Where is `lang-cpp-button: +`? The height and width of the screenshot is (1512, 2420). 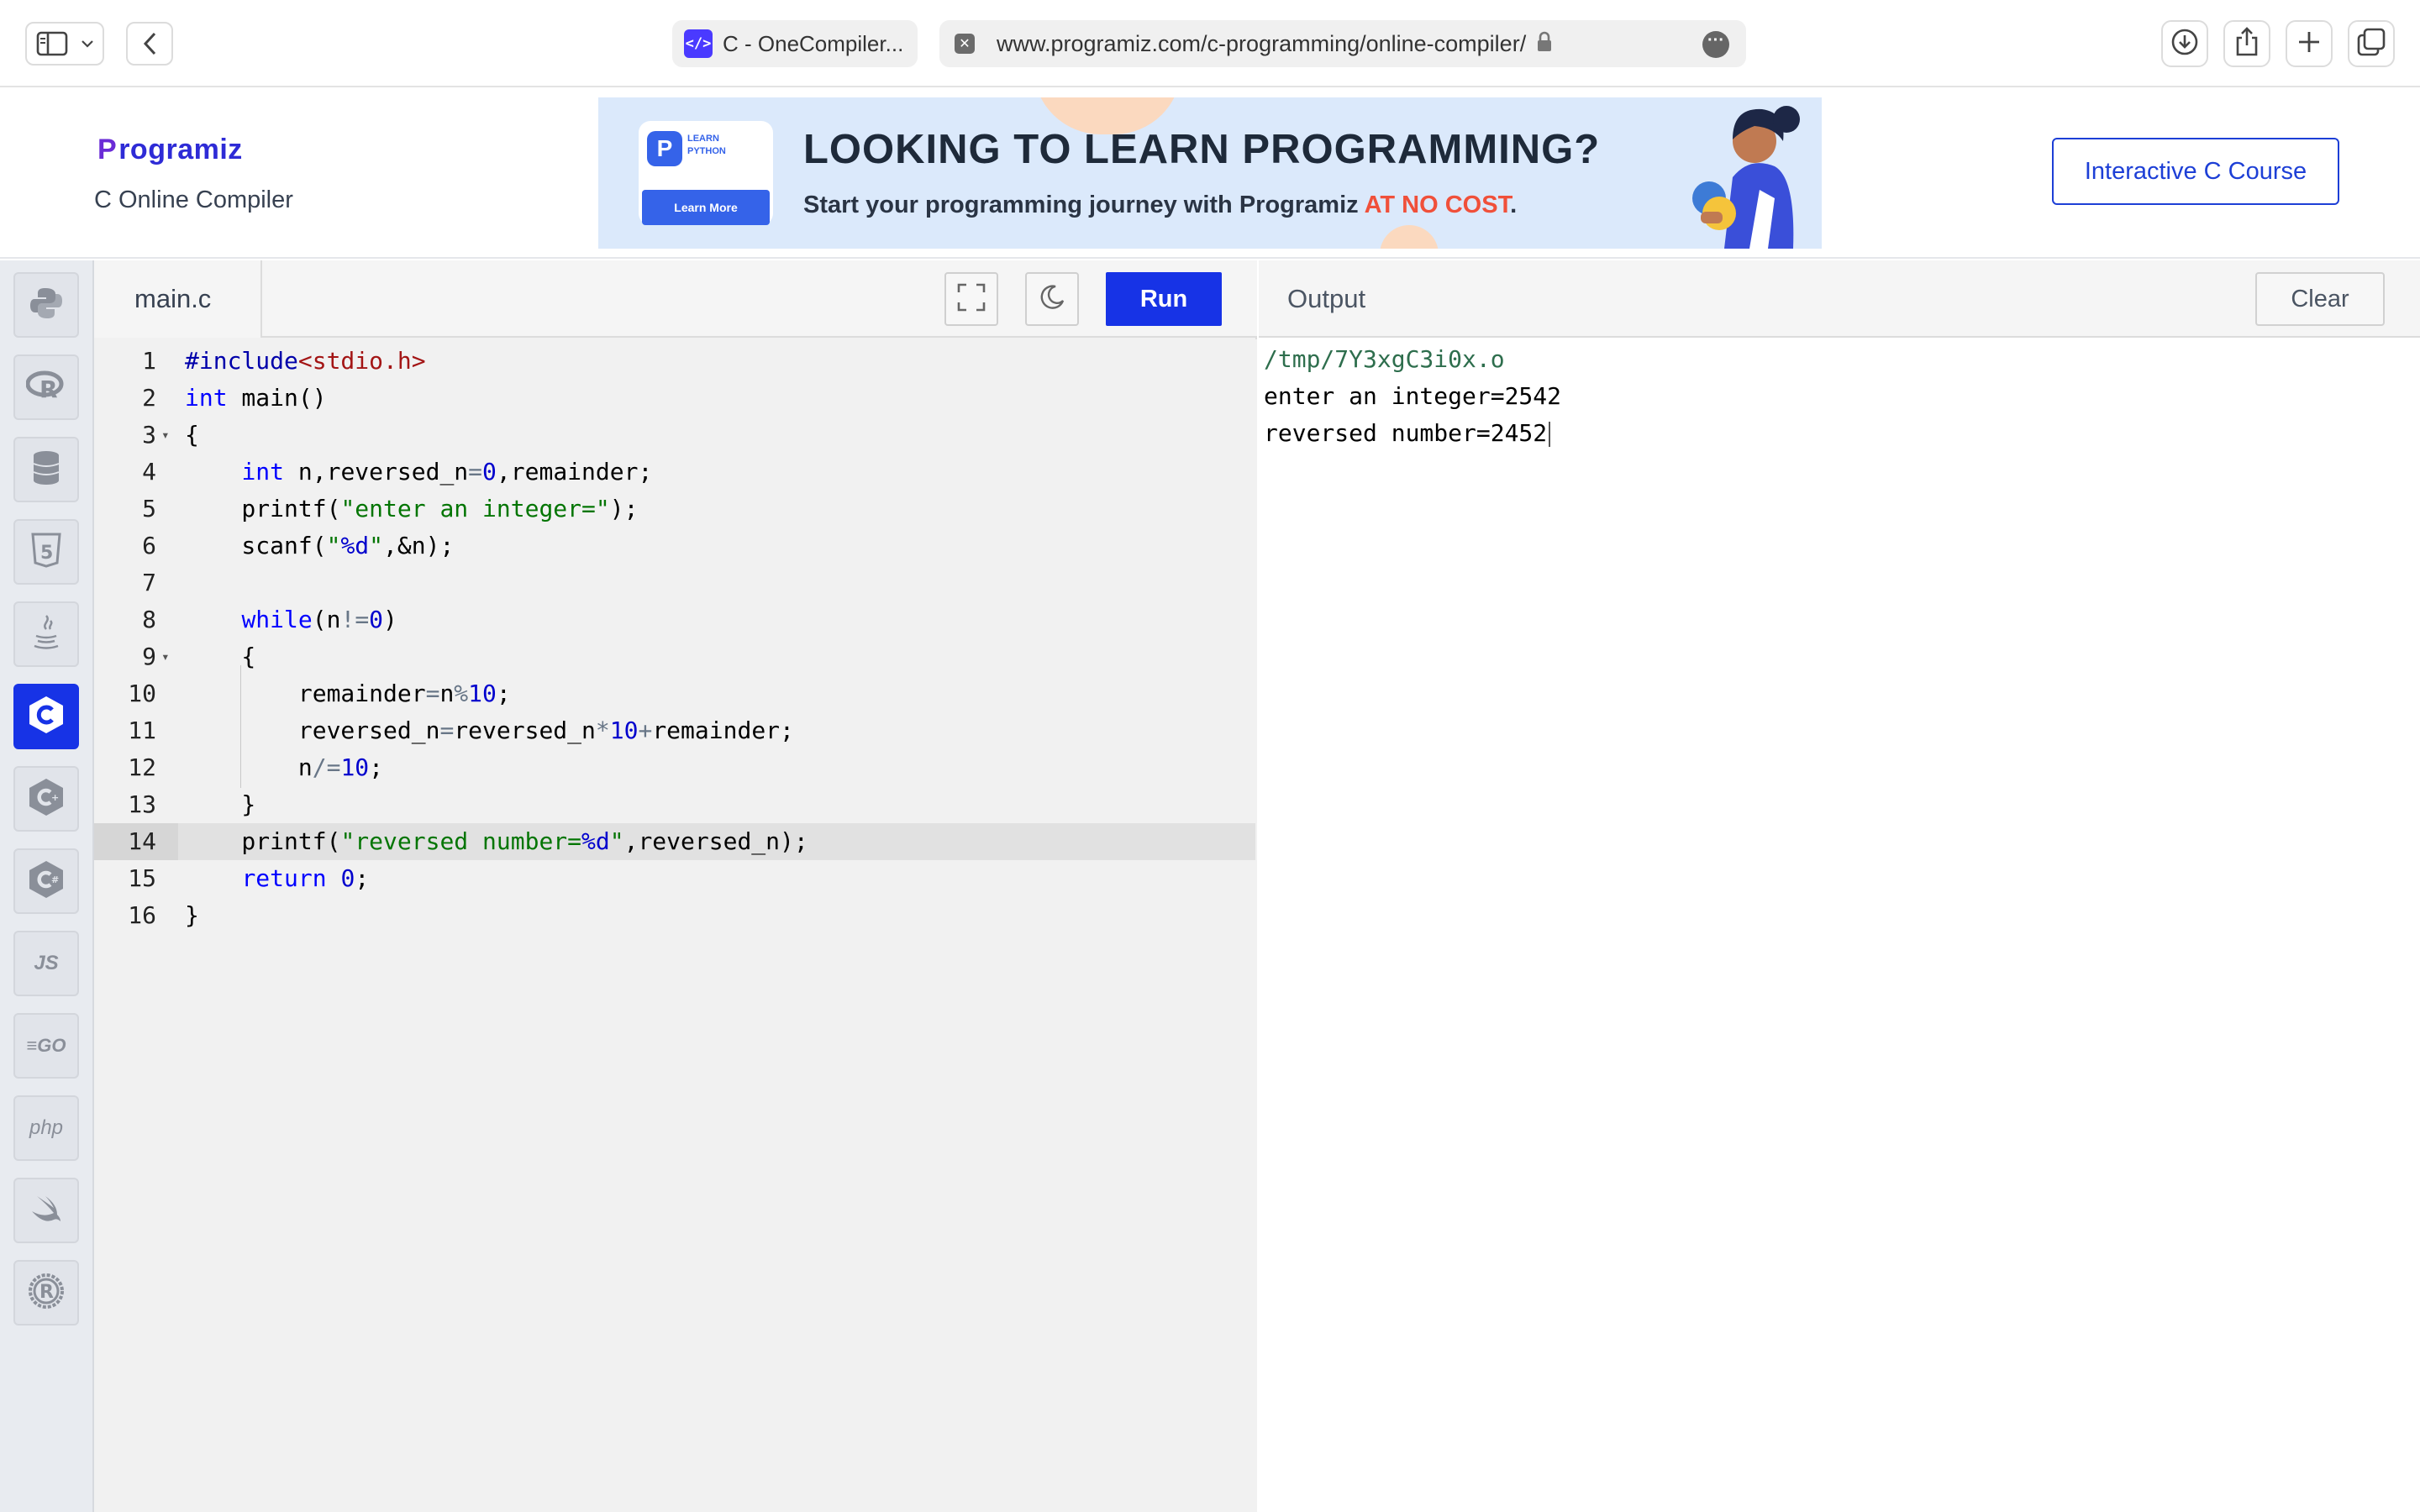
lang-cpp-button: + is located at coordinates (46, 799).